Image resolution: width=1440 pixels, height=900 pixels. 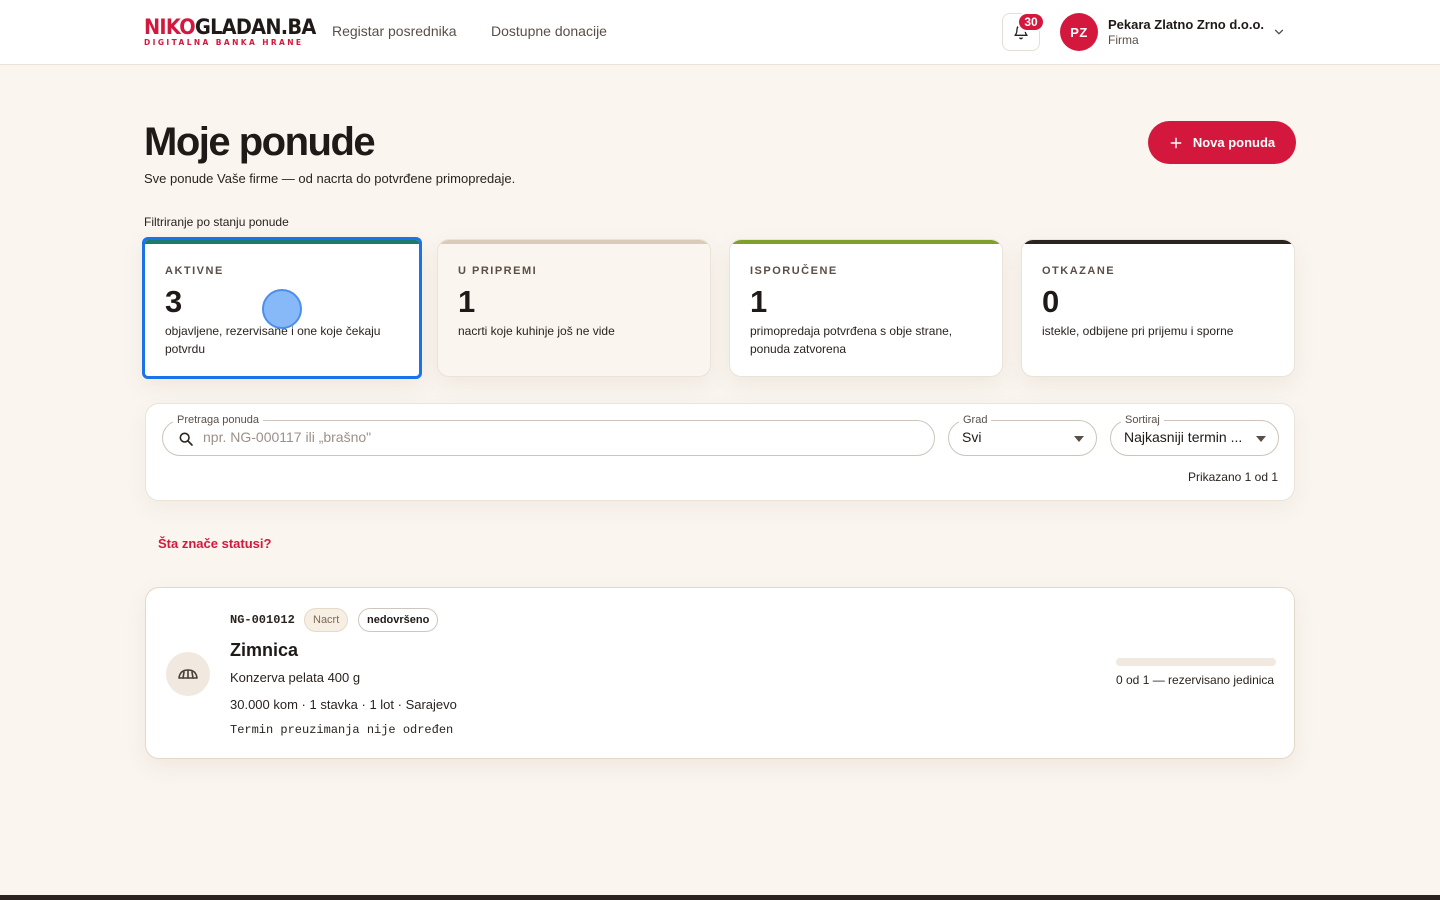 What do you see at coordinates (972, 437) in the screenshot?
I see `city-select-value: Svi` at bounding box center [972, 437].